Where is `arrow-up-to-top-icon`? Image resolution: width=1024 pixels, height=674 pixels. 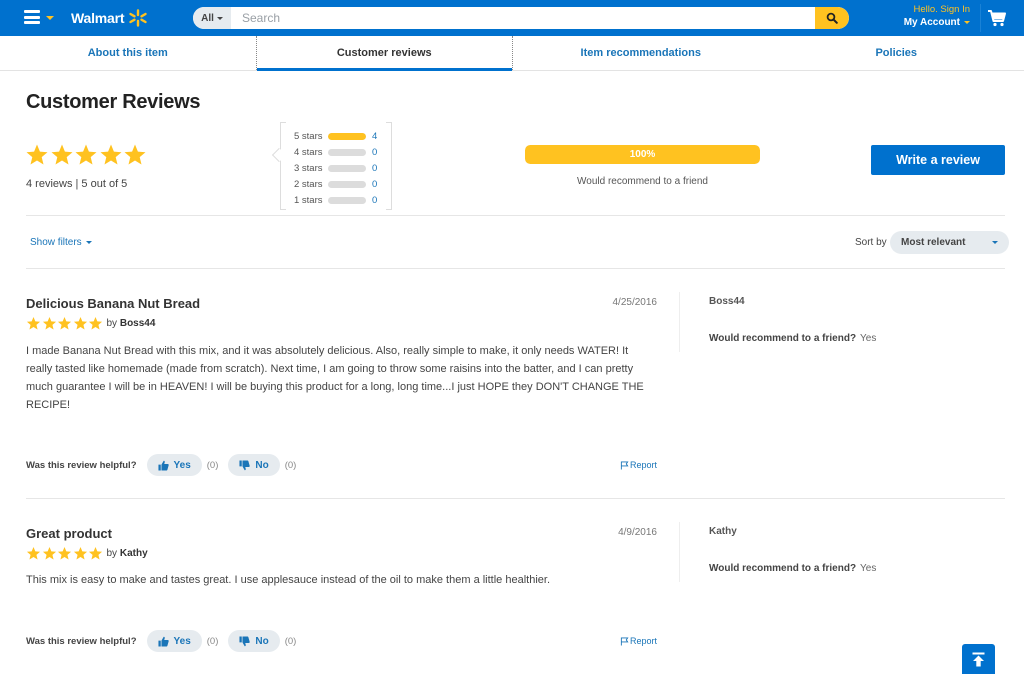
arrow-up-to-top-icon is located at coordinates (978, 659).